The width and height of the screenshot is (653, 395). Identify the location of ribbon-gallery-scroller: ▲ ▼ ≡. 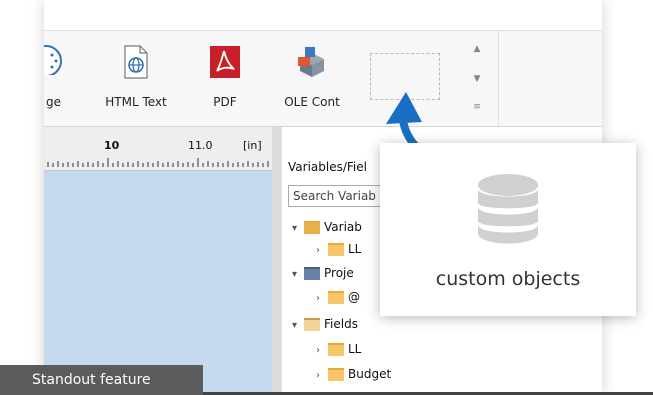
(478, 79).